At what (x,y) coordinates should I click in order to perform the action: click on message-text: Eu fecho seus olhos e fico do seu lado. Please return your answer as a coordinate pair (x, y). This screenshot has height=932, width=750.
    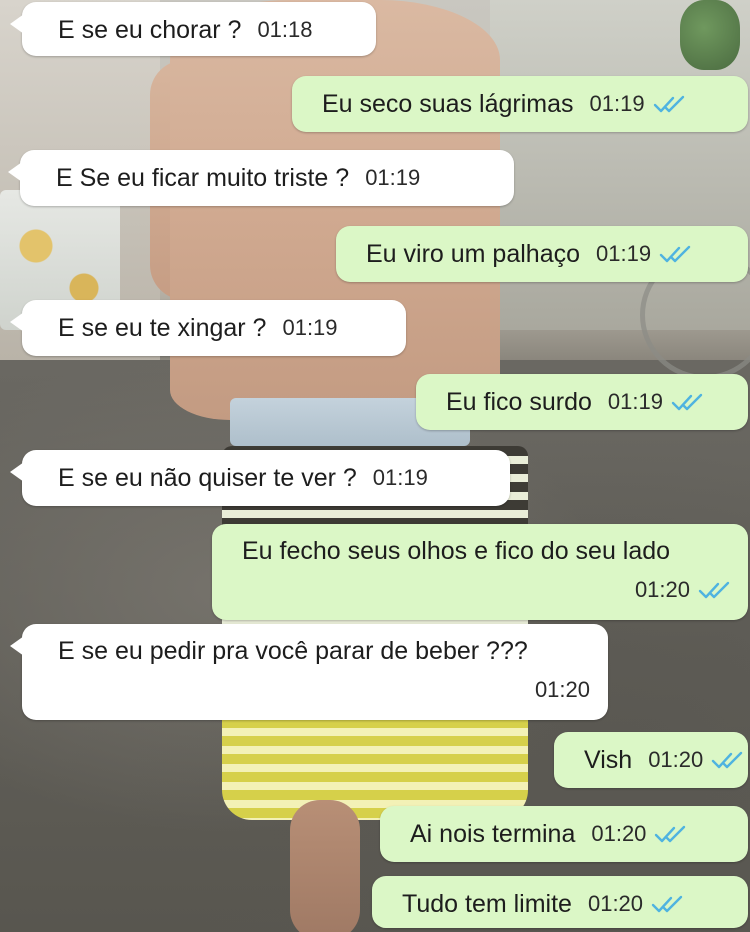
    Looking at the image, I should click on (456, 551).